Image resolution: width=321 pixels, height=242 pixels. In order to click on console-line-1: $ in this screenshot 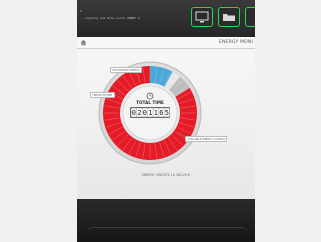, I will do `click(81, 11)`.